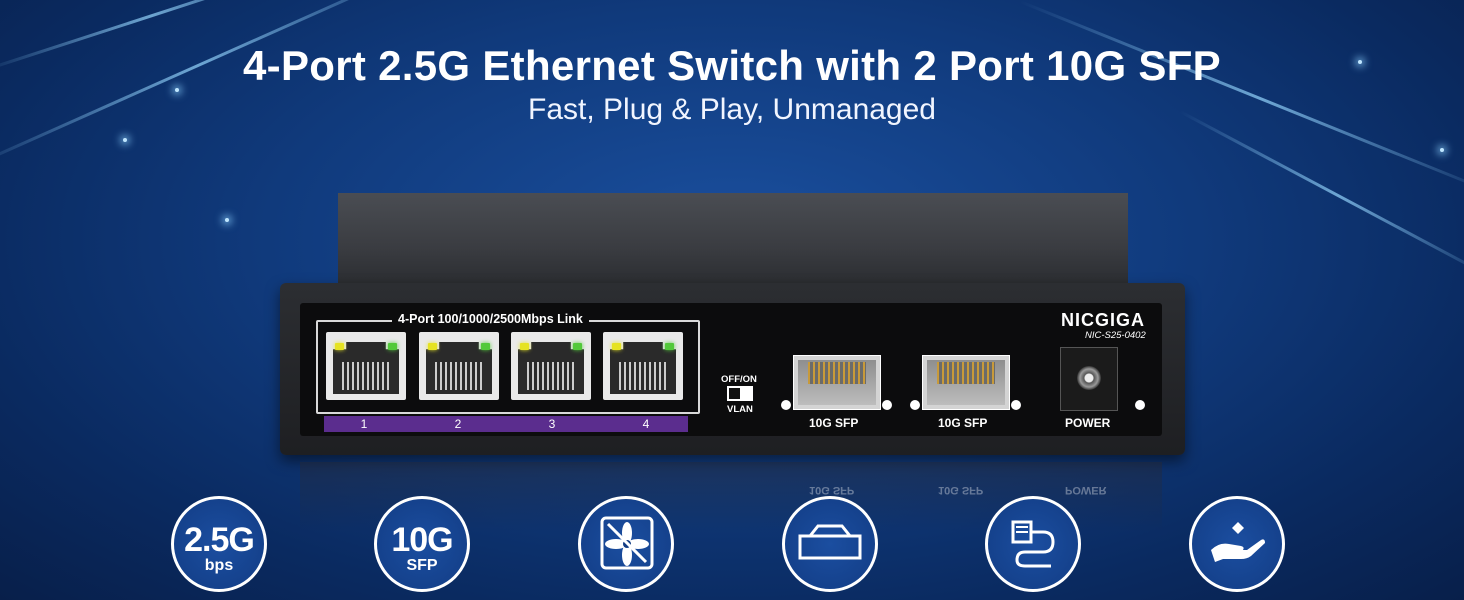 The height and width of the screenshot is (600, 1464). I want to click on power-led-icon, so click(1140, 405).